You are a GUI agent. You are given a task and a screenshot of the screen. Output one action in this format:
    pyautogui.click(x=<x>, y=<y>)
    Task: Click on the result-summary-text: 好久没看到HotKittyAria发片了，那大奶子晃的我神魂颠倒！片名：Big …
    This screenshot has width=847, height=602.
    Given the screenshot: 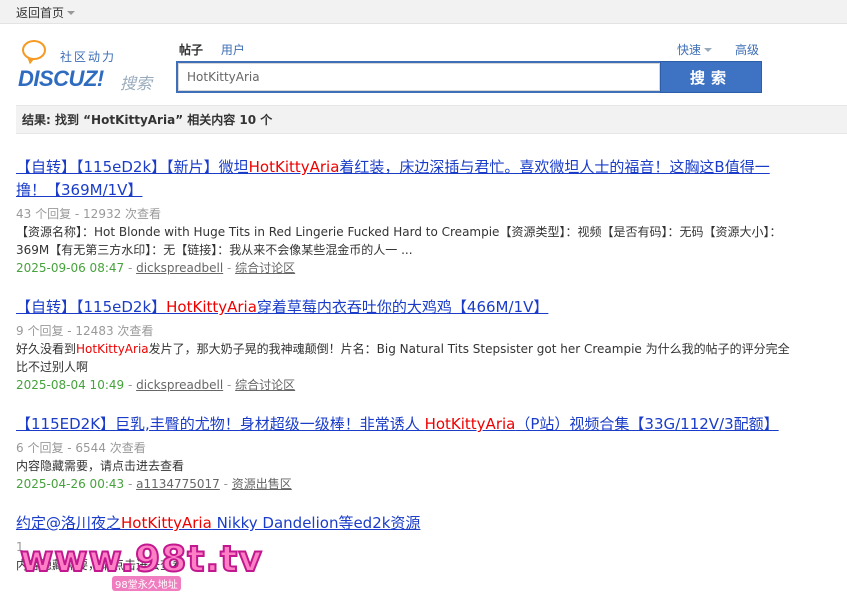 What is the action you would take?
    pyautogui.click(x=406, y=358)
    